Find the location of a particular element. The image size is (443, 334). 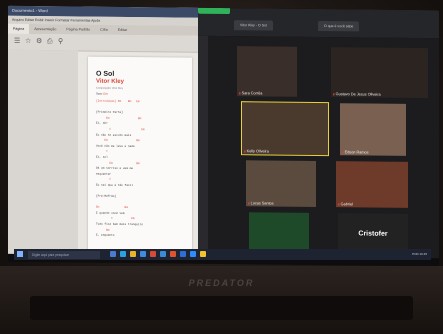

store-icon is located at coordinates (143, 254).